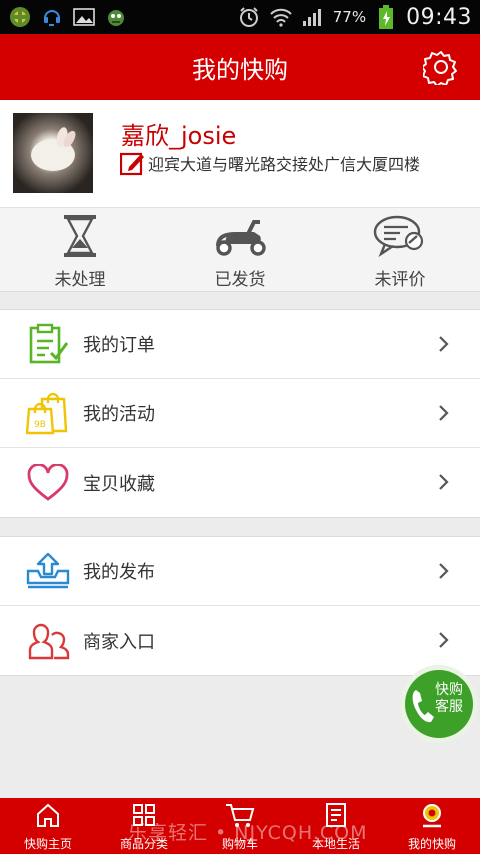 This screenshot has height=854, width=480. I want to click on review-bubble-icon, so click(400, 236).